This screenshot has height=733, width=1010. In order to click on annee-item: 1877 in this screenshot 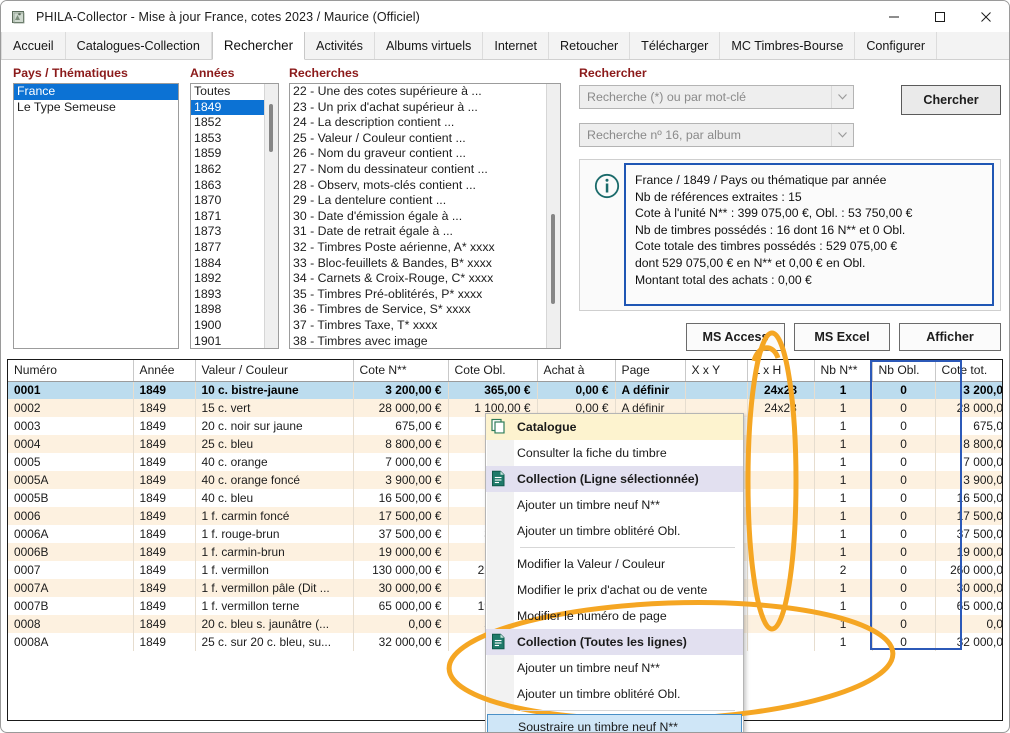, I will do `click(227, 248)`.